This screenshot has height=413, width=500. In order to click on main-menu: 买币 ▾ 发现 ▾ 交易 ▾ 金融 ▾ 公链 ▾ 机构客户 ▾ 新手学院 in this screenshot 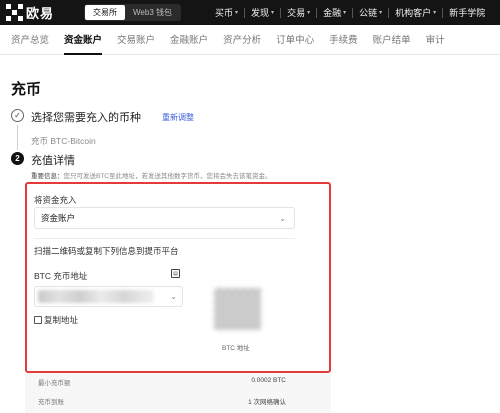, I will do `click(350, 12)`.